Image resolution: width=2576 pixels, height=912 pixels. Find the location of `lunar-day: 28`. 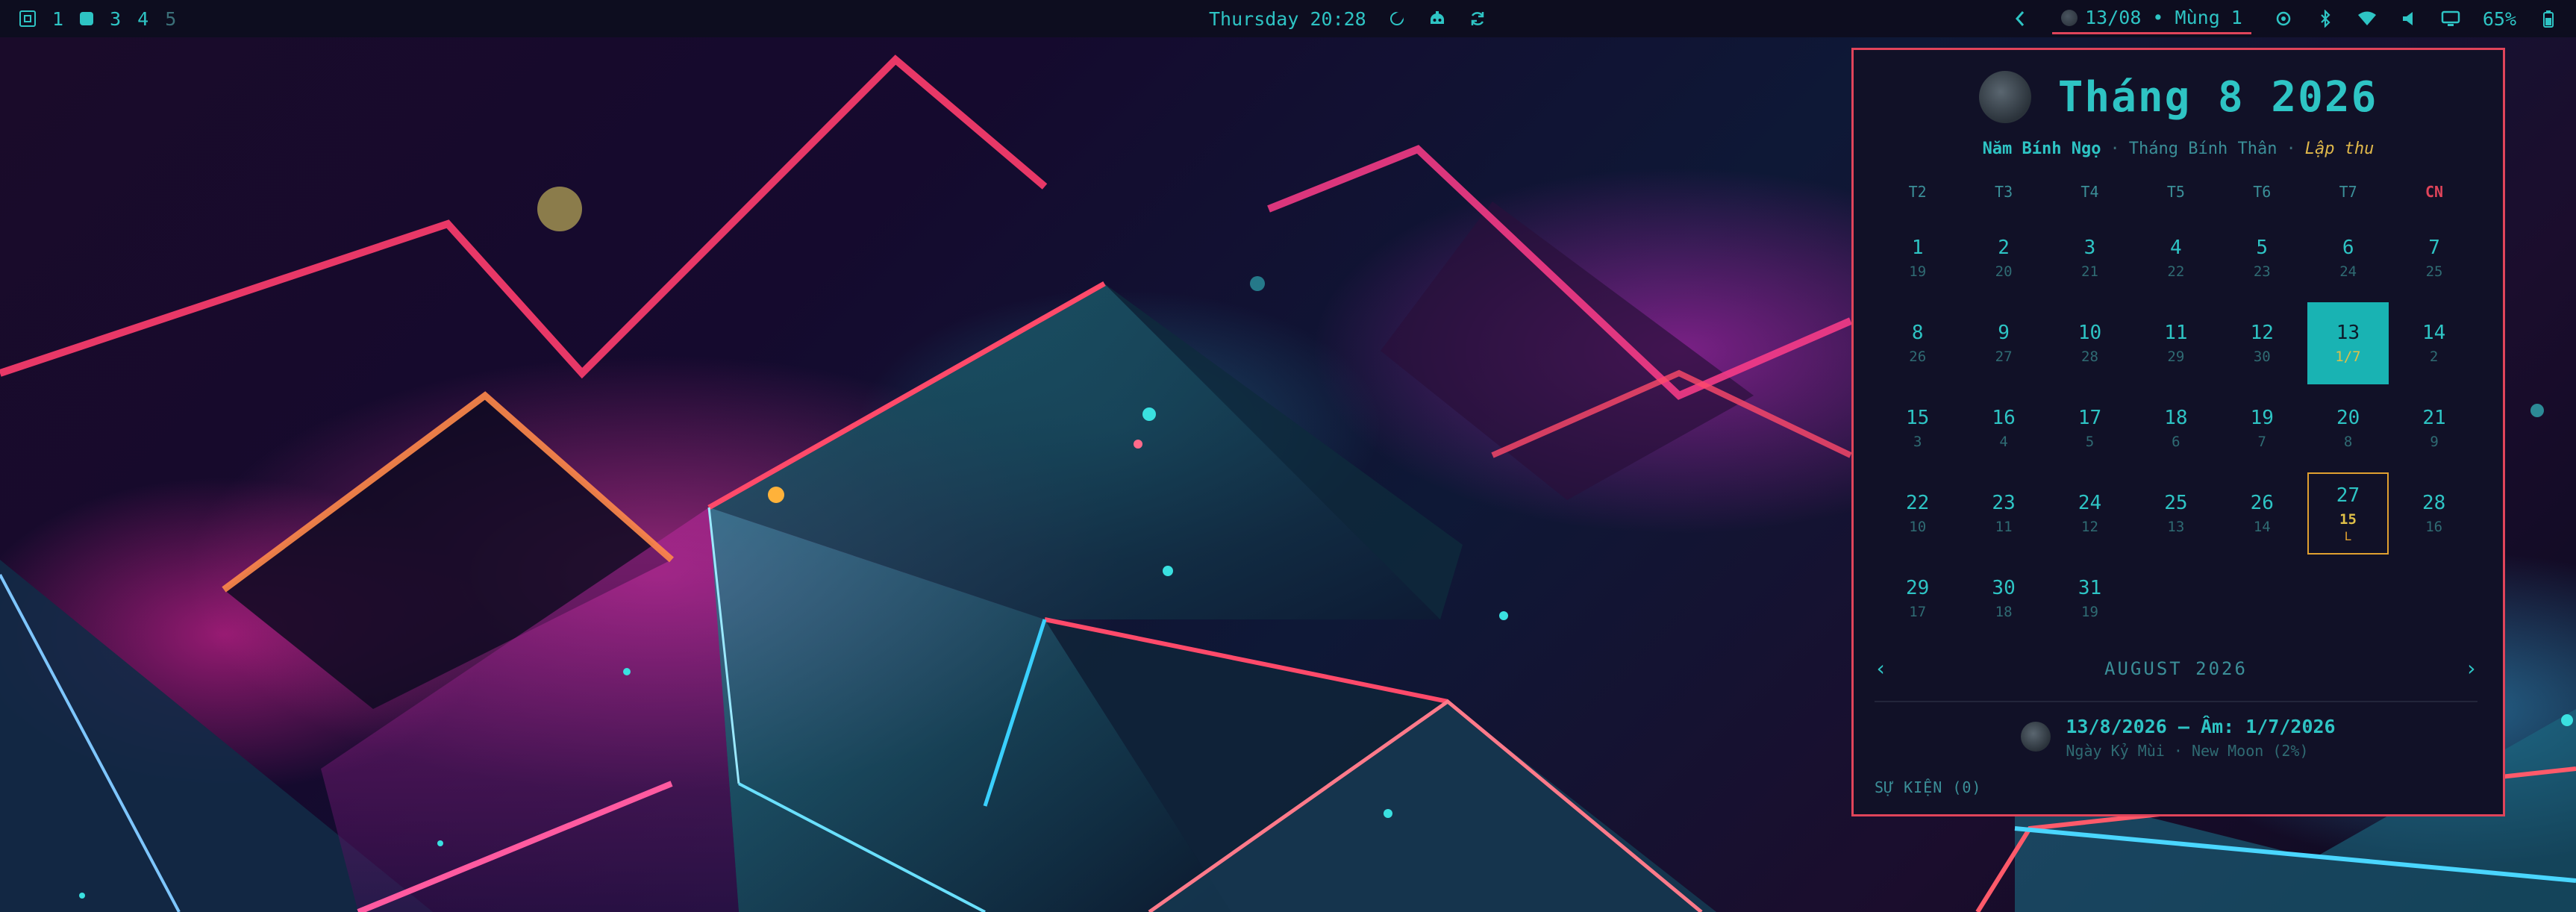

lunar-day: 28 is located at coordinates (2089, 357).